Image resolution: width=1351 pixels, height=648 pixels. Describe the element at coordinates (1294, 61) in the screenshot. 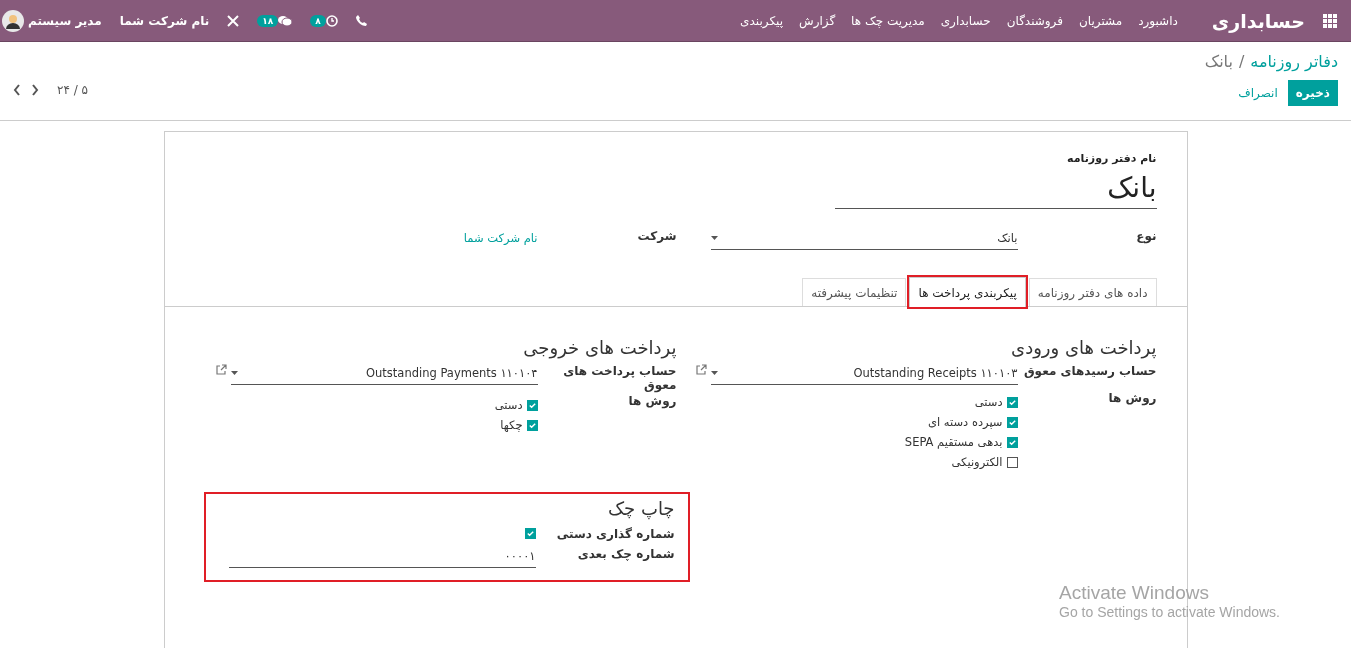

I see `breadcrumb-link: دفاتر روزنامه` at that location.